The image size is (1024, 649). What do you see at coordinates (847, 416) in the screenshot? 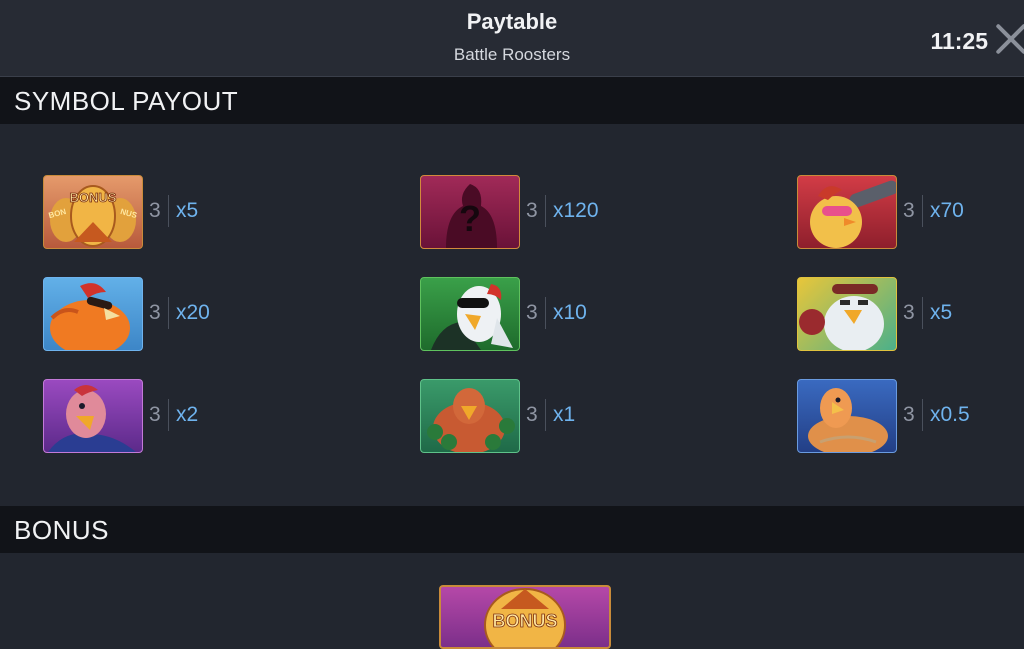
I see `rooster-muscle-icon` at bounding box center [847, 416].